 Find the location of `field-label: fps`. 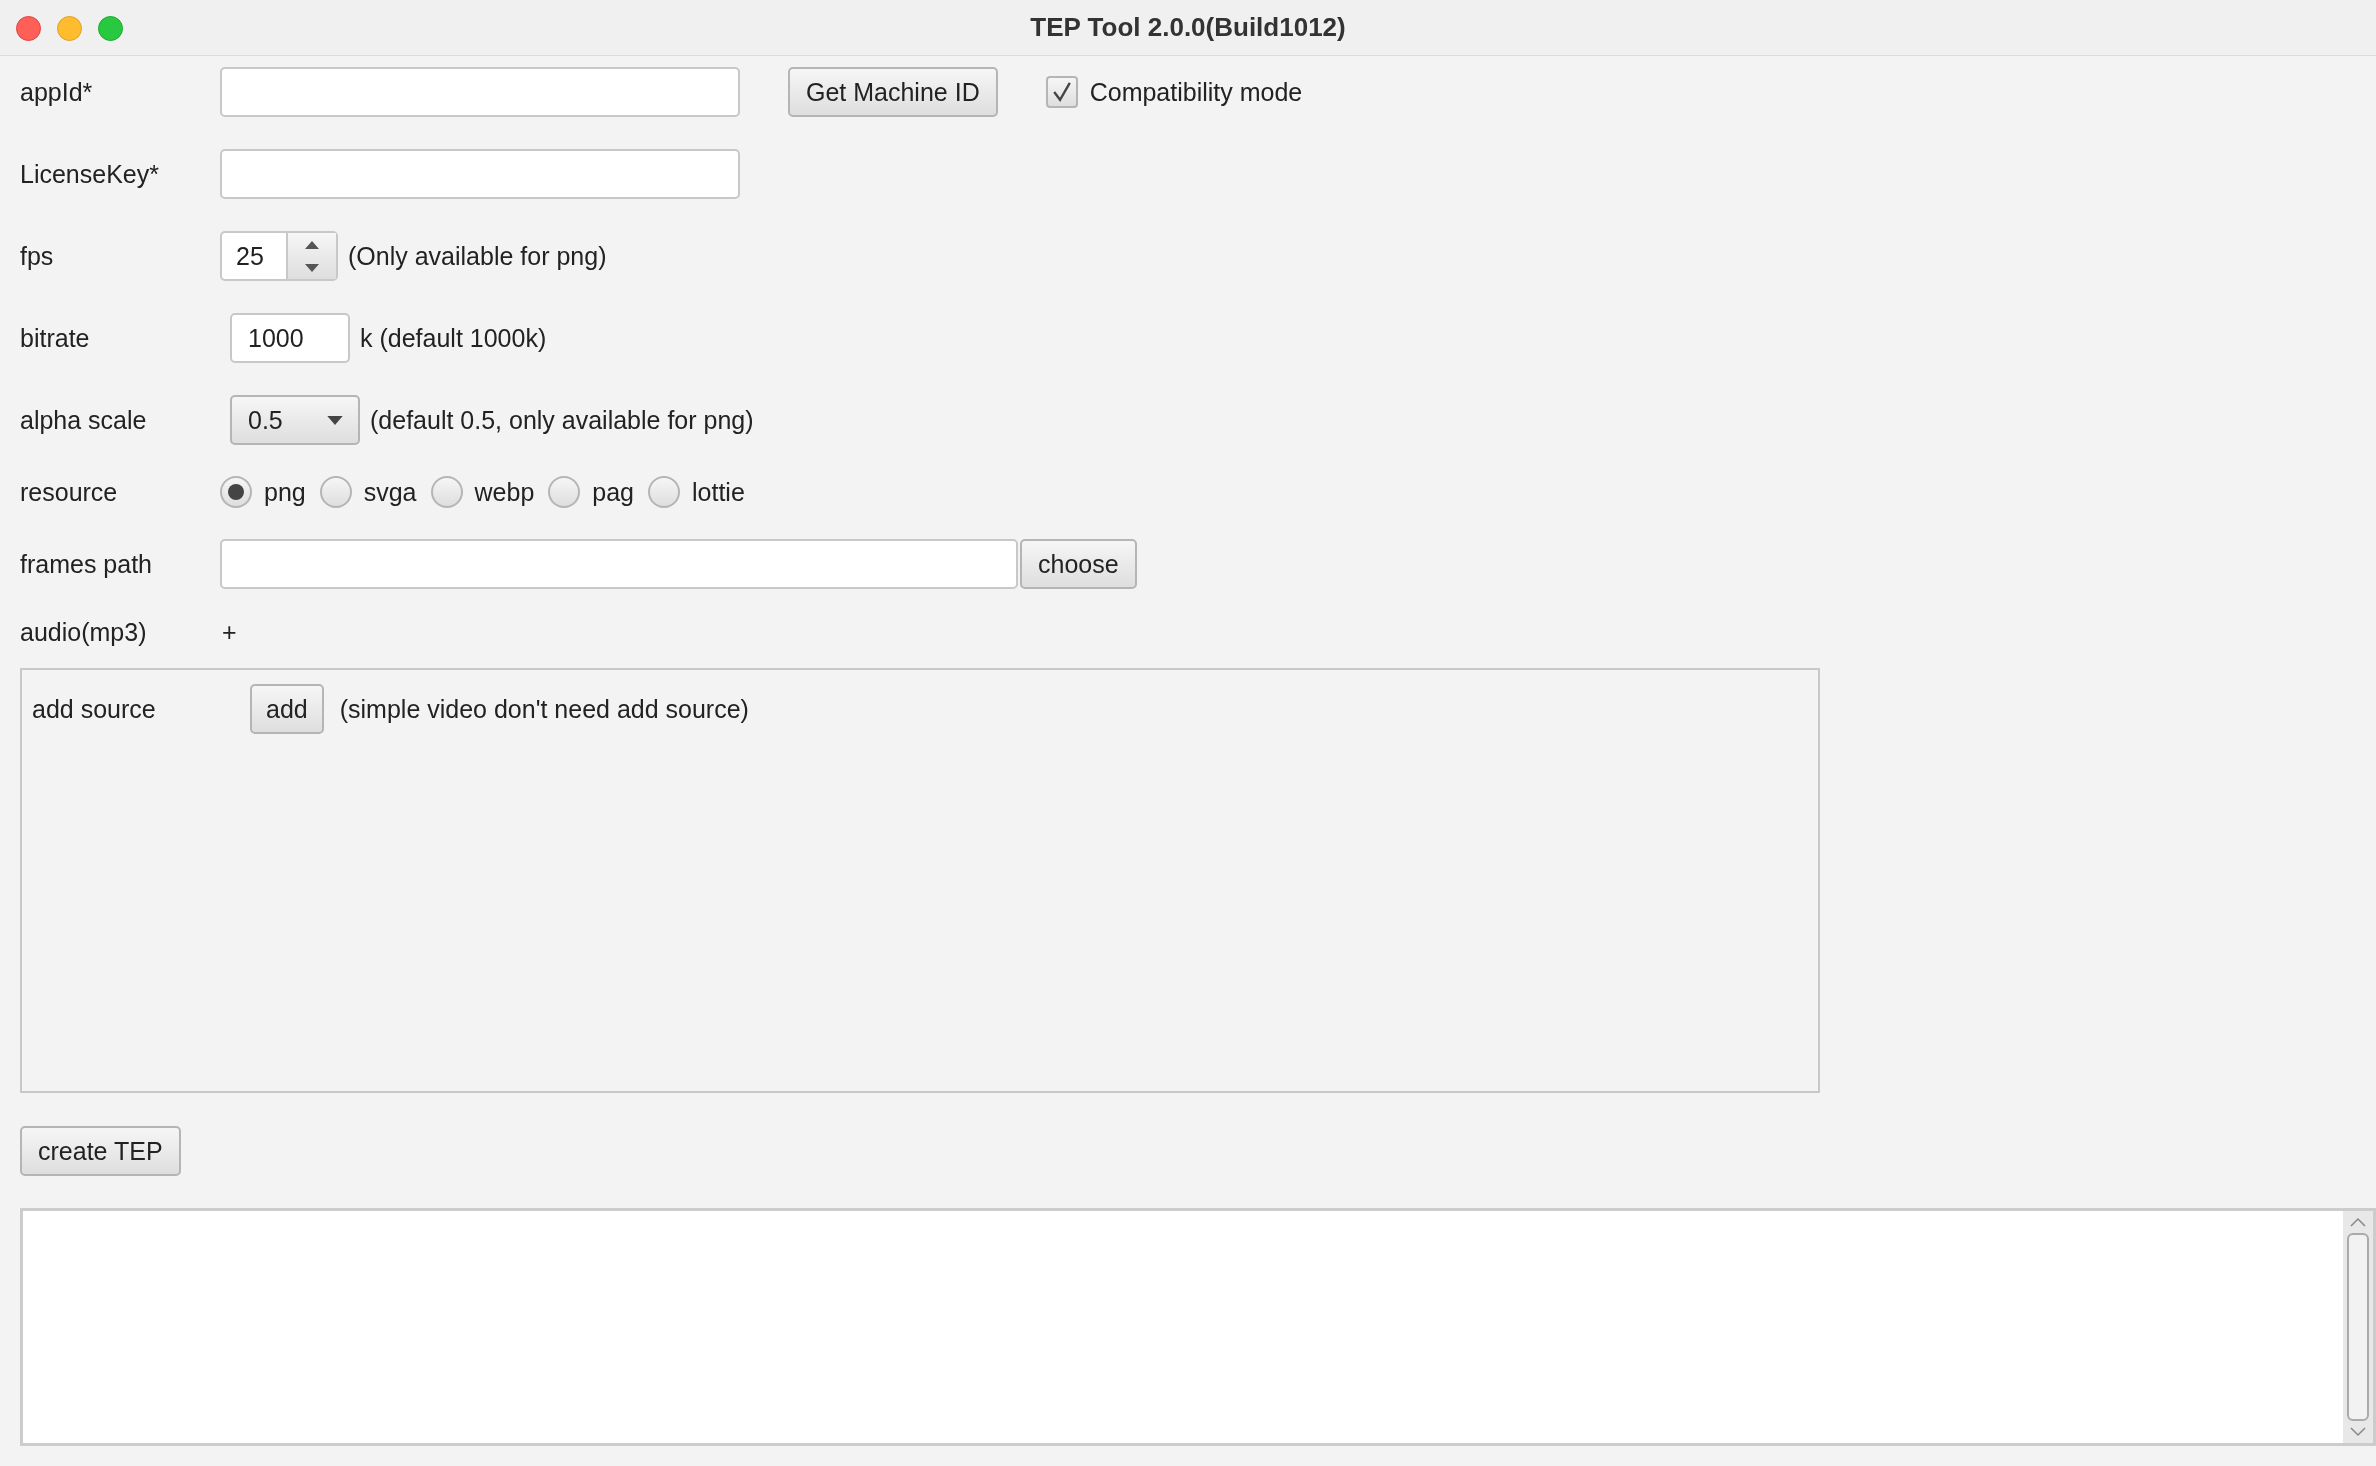

field-label: fps is located at coordinates (37, 256).